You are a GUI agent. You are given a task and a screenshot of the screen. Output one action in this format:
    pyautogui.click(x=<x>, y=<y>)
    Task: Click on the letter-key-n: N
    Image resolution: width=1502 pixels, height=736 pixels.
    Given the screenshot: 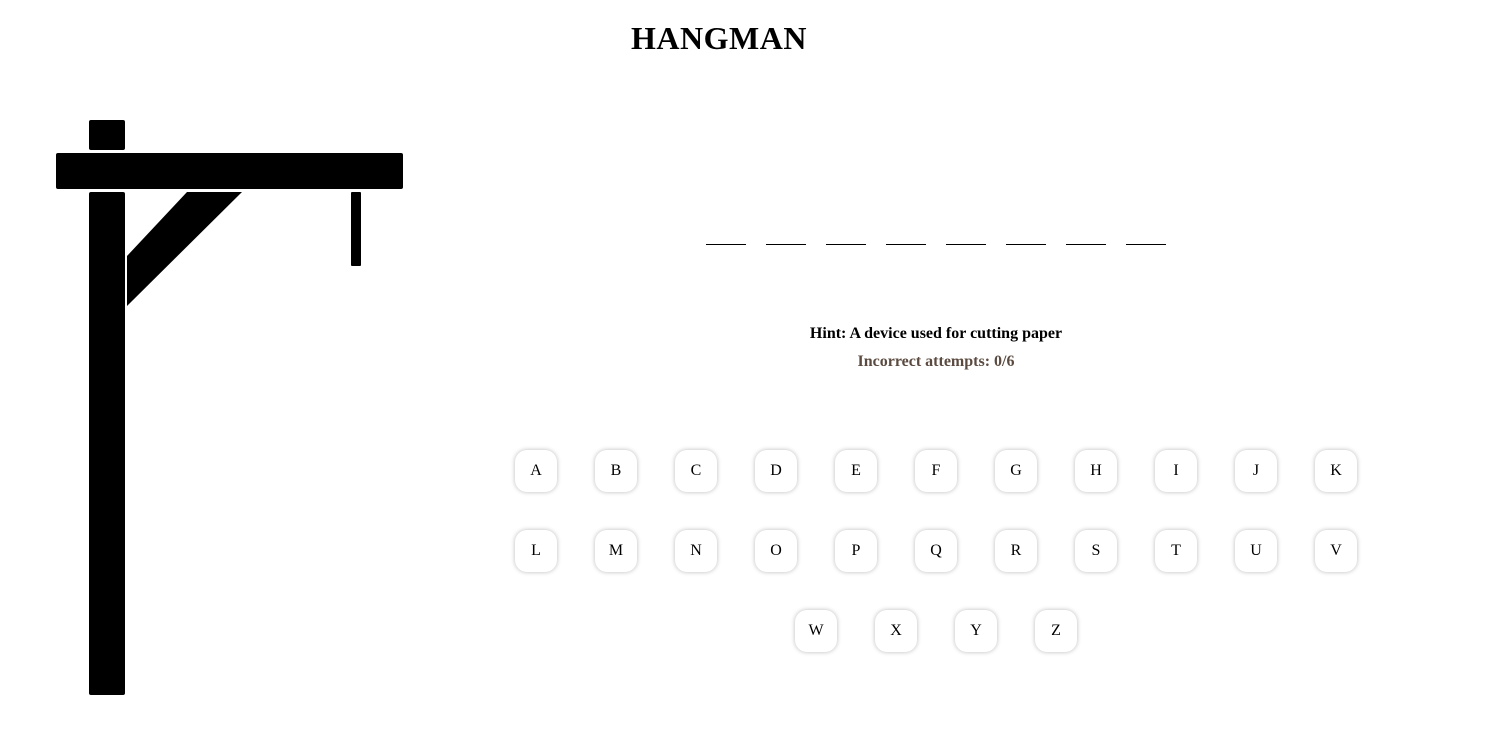 What is the action you would take?
    pyautogui.click(x=696, y=551)
    